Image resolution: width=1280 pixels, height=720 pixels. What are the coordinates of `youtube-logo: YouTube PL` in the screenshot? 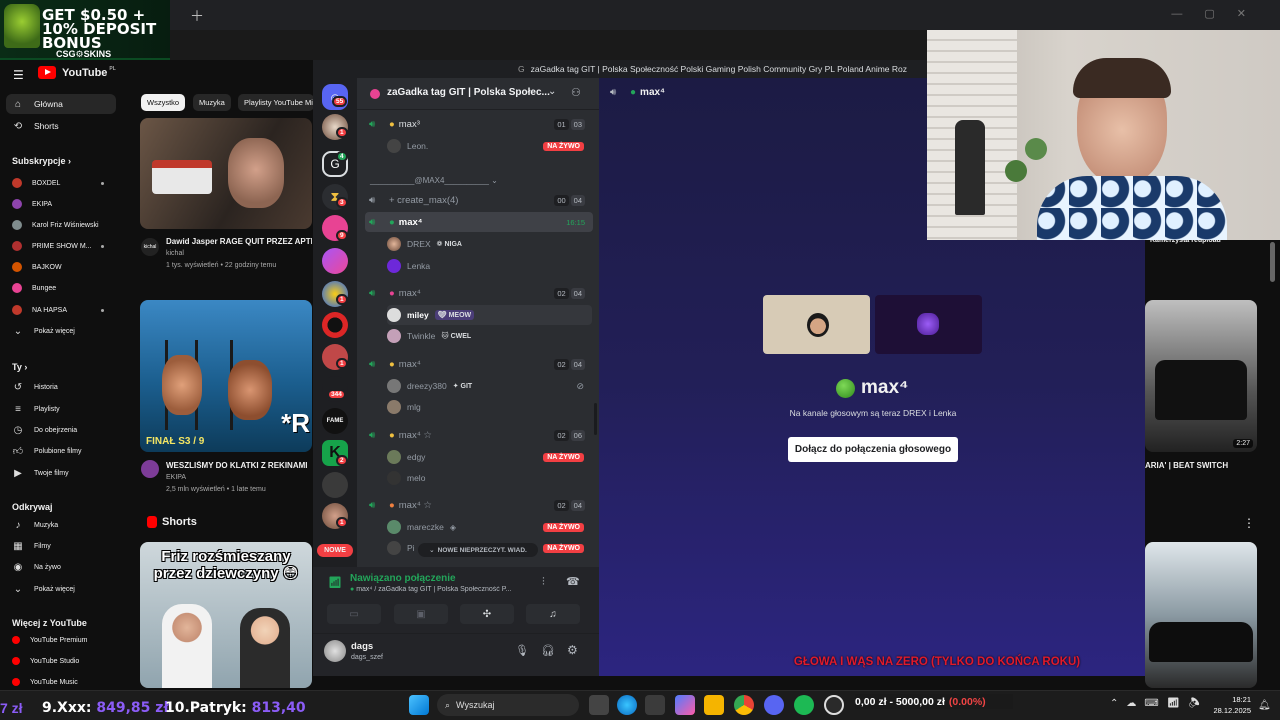 It's located at (77, 72).